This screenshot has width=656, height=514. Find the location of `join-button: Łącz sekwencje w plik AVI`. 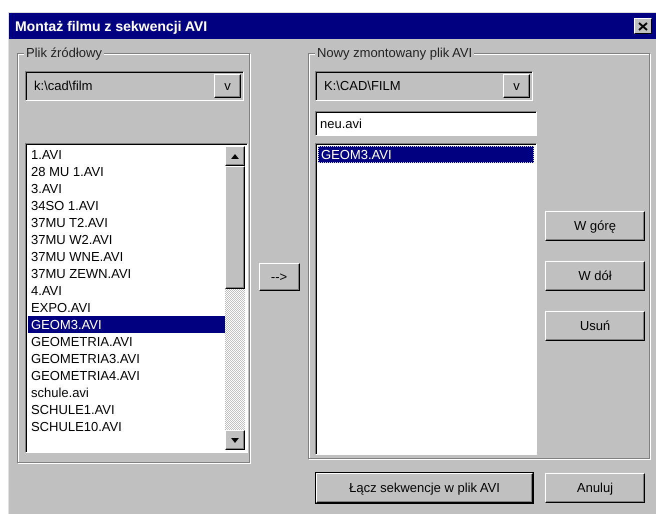

join-button: Łącz sekwencje w plik AVI is located at coordinates (424, 488).